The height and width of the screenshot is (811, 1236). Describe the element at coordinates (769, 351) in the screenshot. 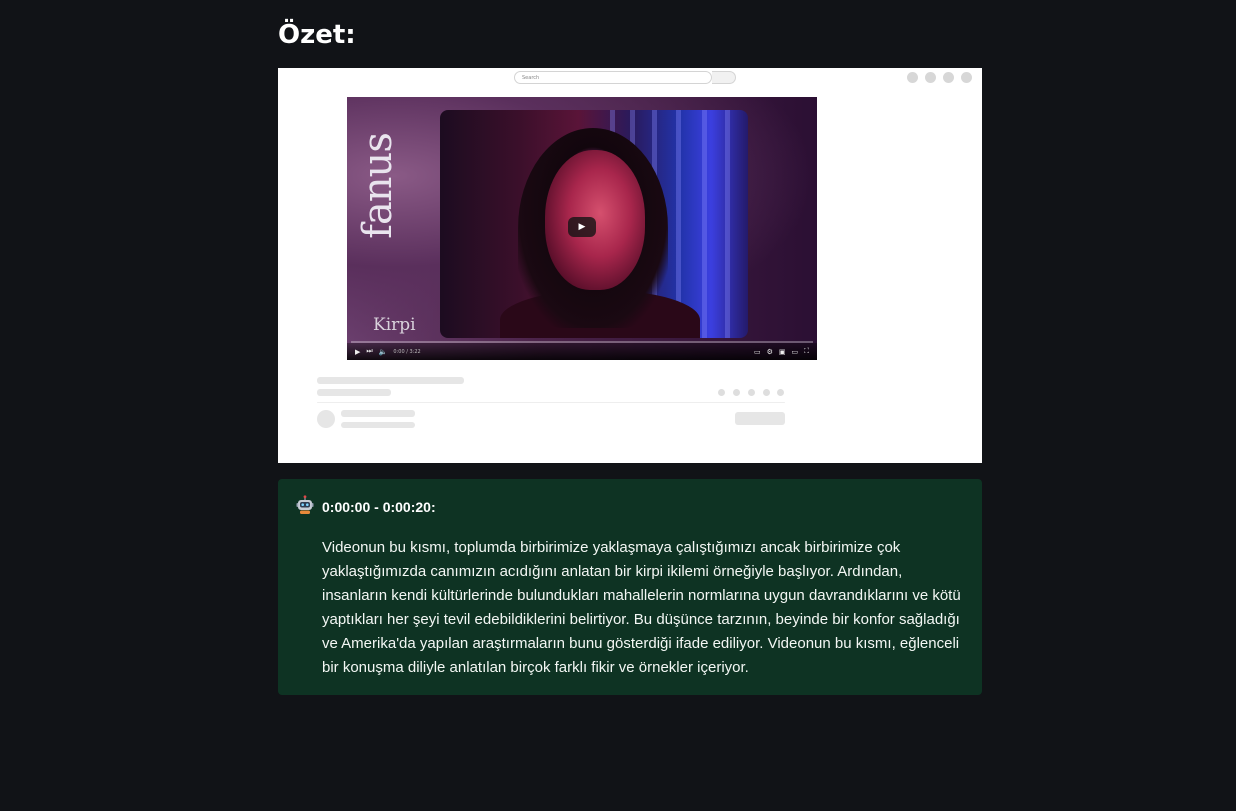

I see `settings-icon: ⚙` at that location.